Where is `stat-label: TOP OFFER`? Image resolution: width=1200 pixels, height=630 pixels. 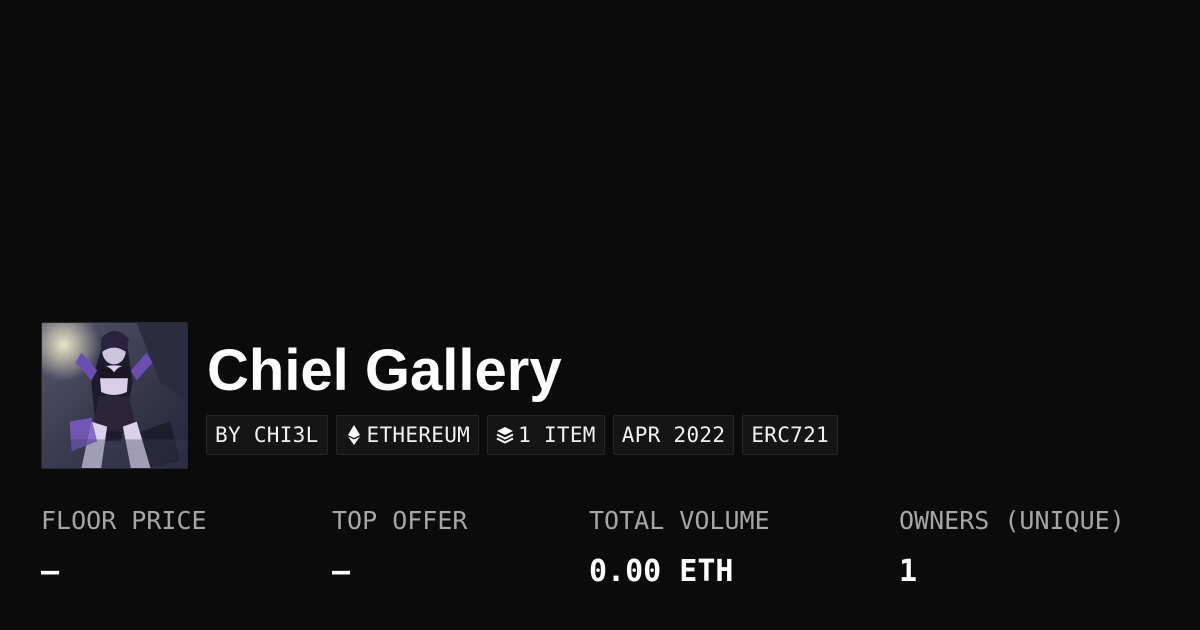 stat-label: TOP OFFER is located at coordinates (400, 520).